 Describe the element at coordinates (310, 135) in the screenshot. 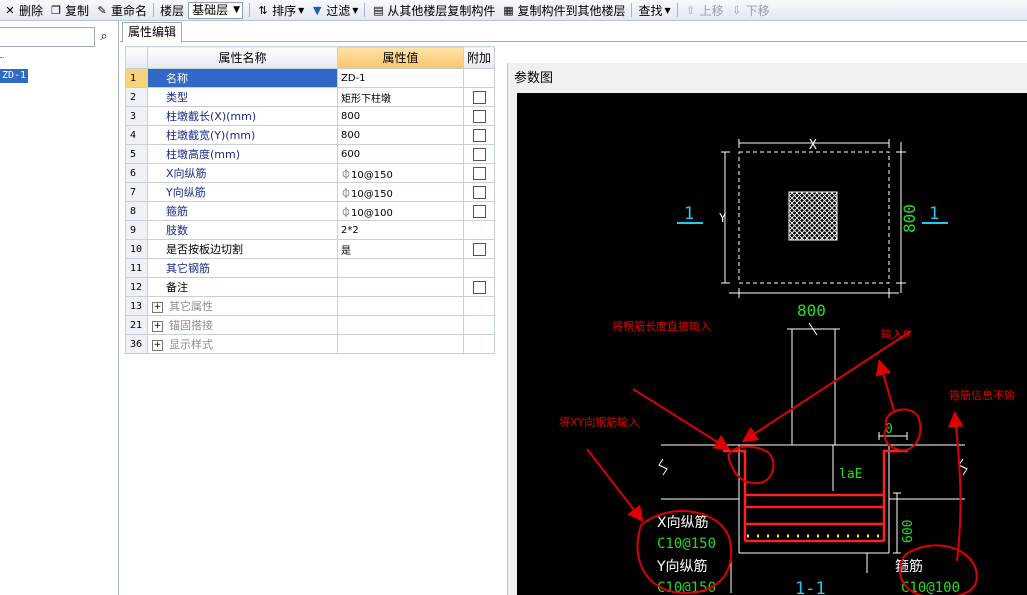

I see `property-row: 4 柱墩截宽(Y)(mm) 800` at that location.